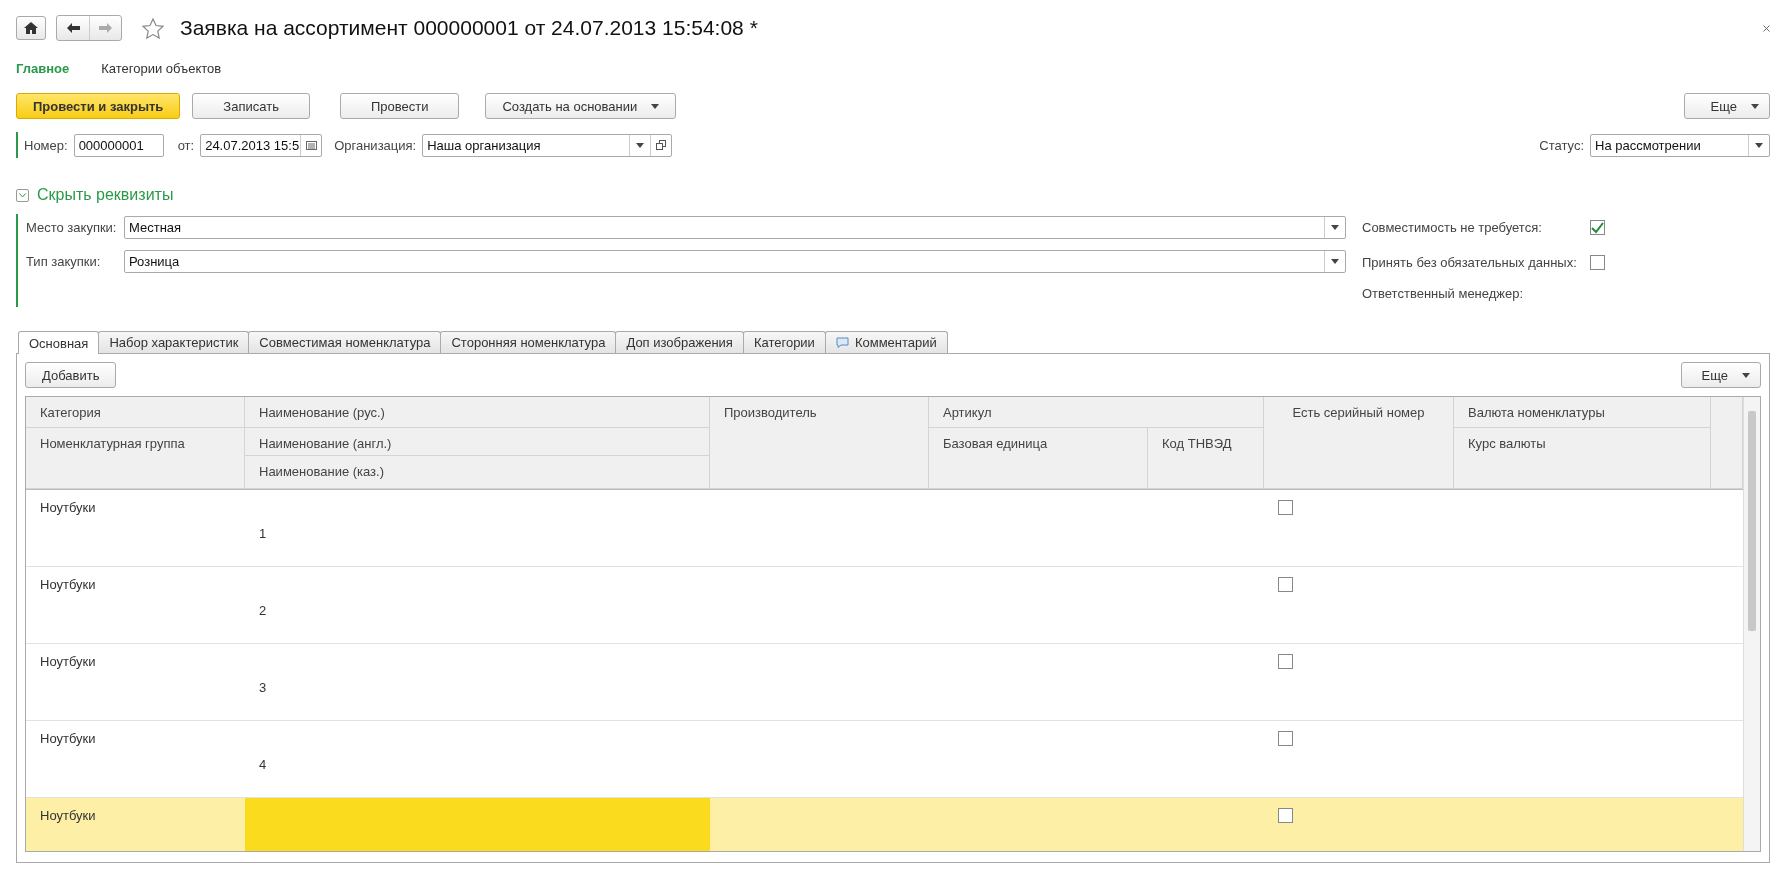 The height and width of the screenshot is (875, 1784). What do you see at coordinates (842, 342) in the screenshot?
I see `speech-bubble-icon` at bounding box center [842, 342].